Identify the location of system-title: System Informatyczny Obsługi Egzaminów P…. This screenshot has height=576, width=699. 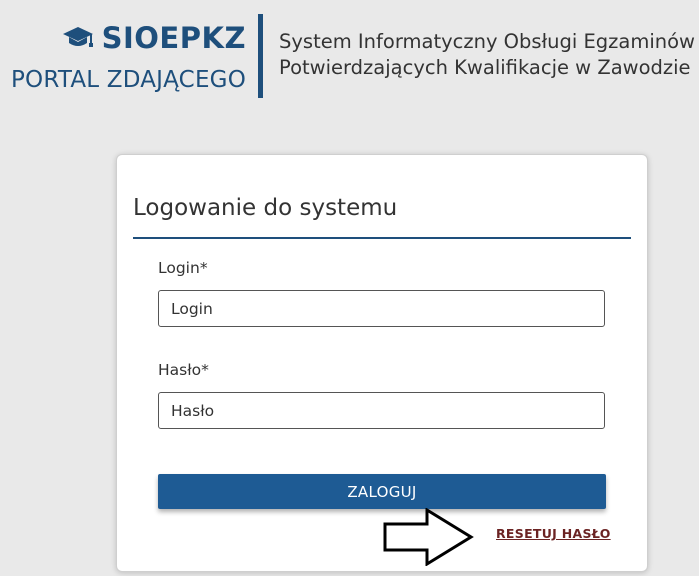
(487, 55).